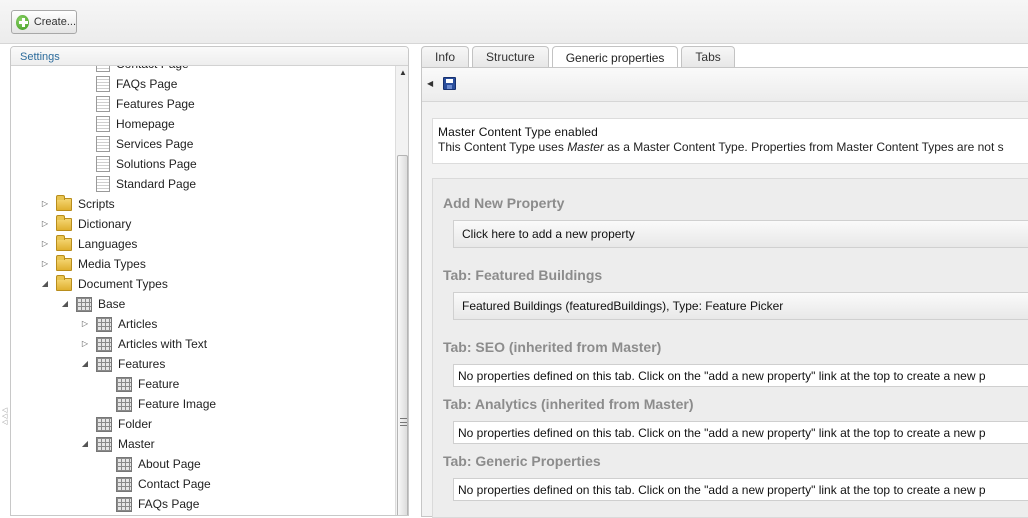 This screenshot has width=1028, height=518. What do you see at coordinates (402, 335) in the screenshot?
I see `scroll-thumb` at bounding box center [402, 335].